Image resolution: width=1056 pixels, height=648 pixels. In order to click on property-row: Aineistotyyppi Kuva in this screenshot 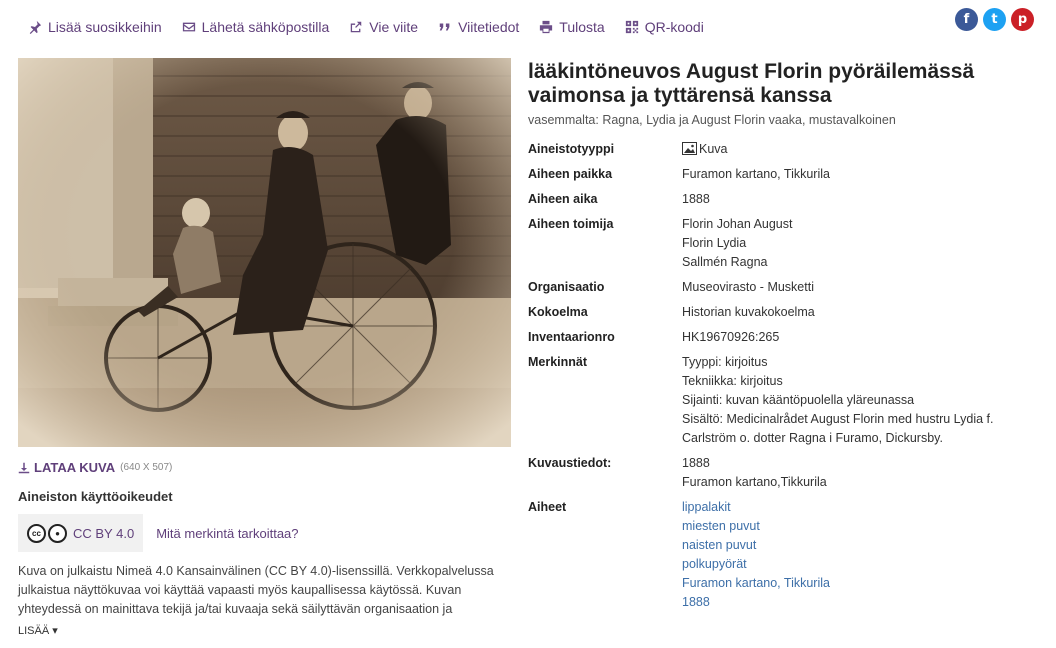, I will do `click(783, 149)`.